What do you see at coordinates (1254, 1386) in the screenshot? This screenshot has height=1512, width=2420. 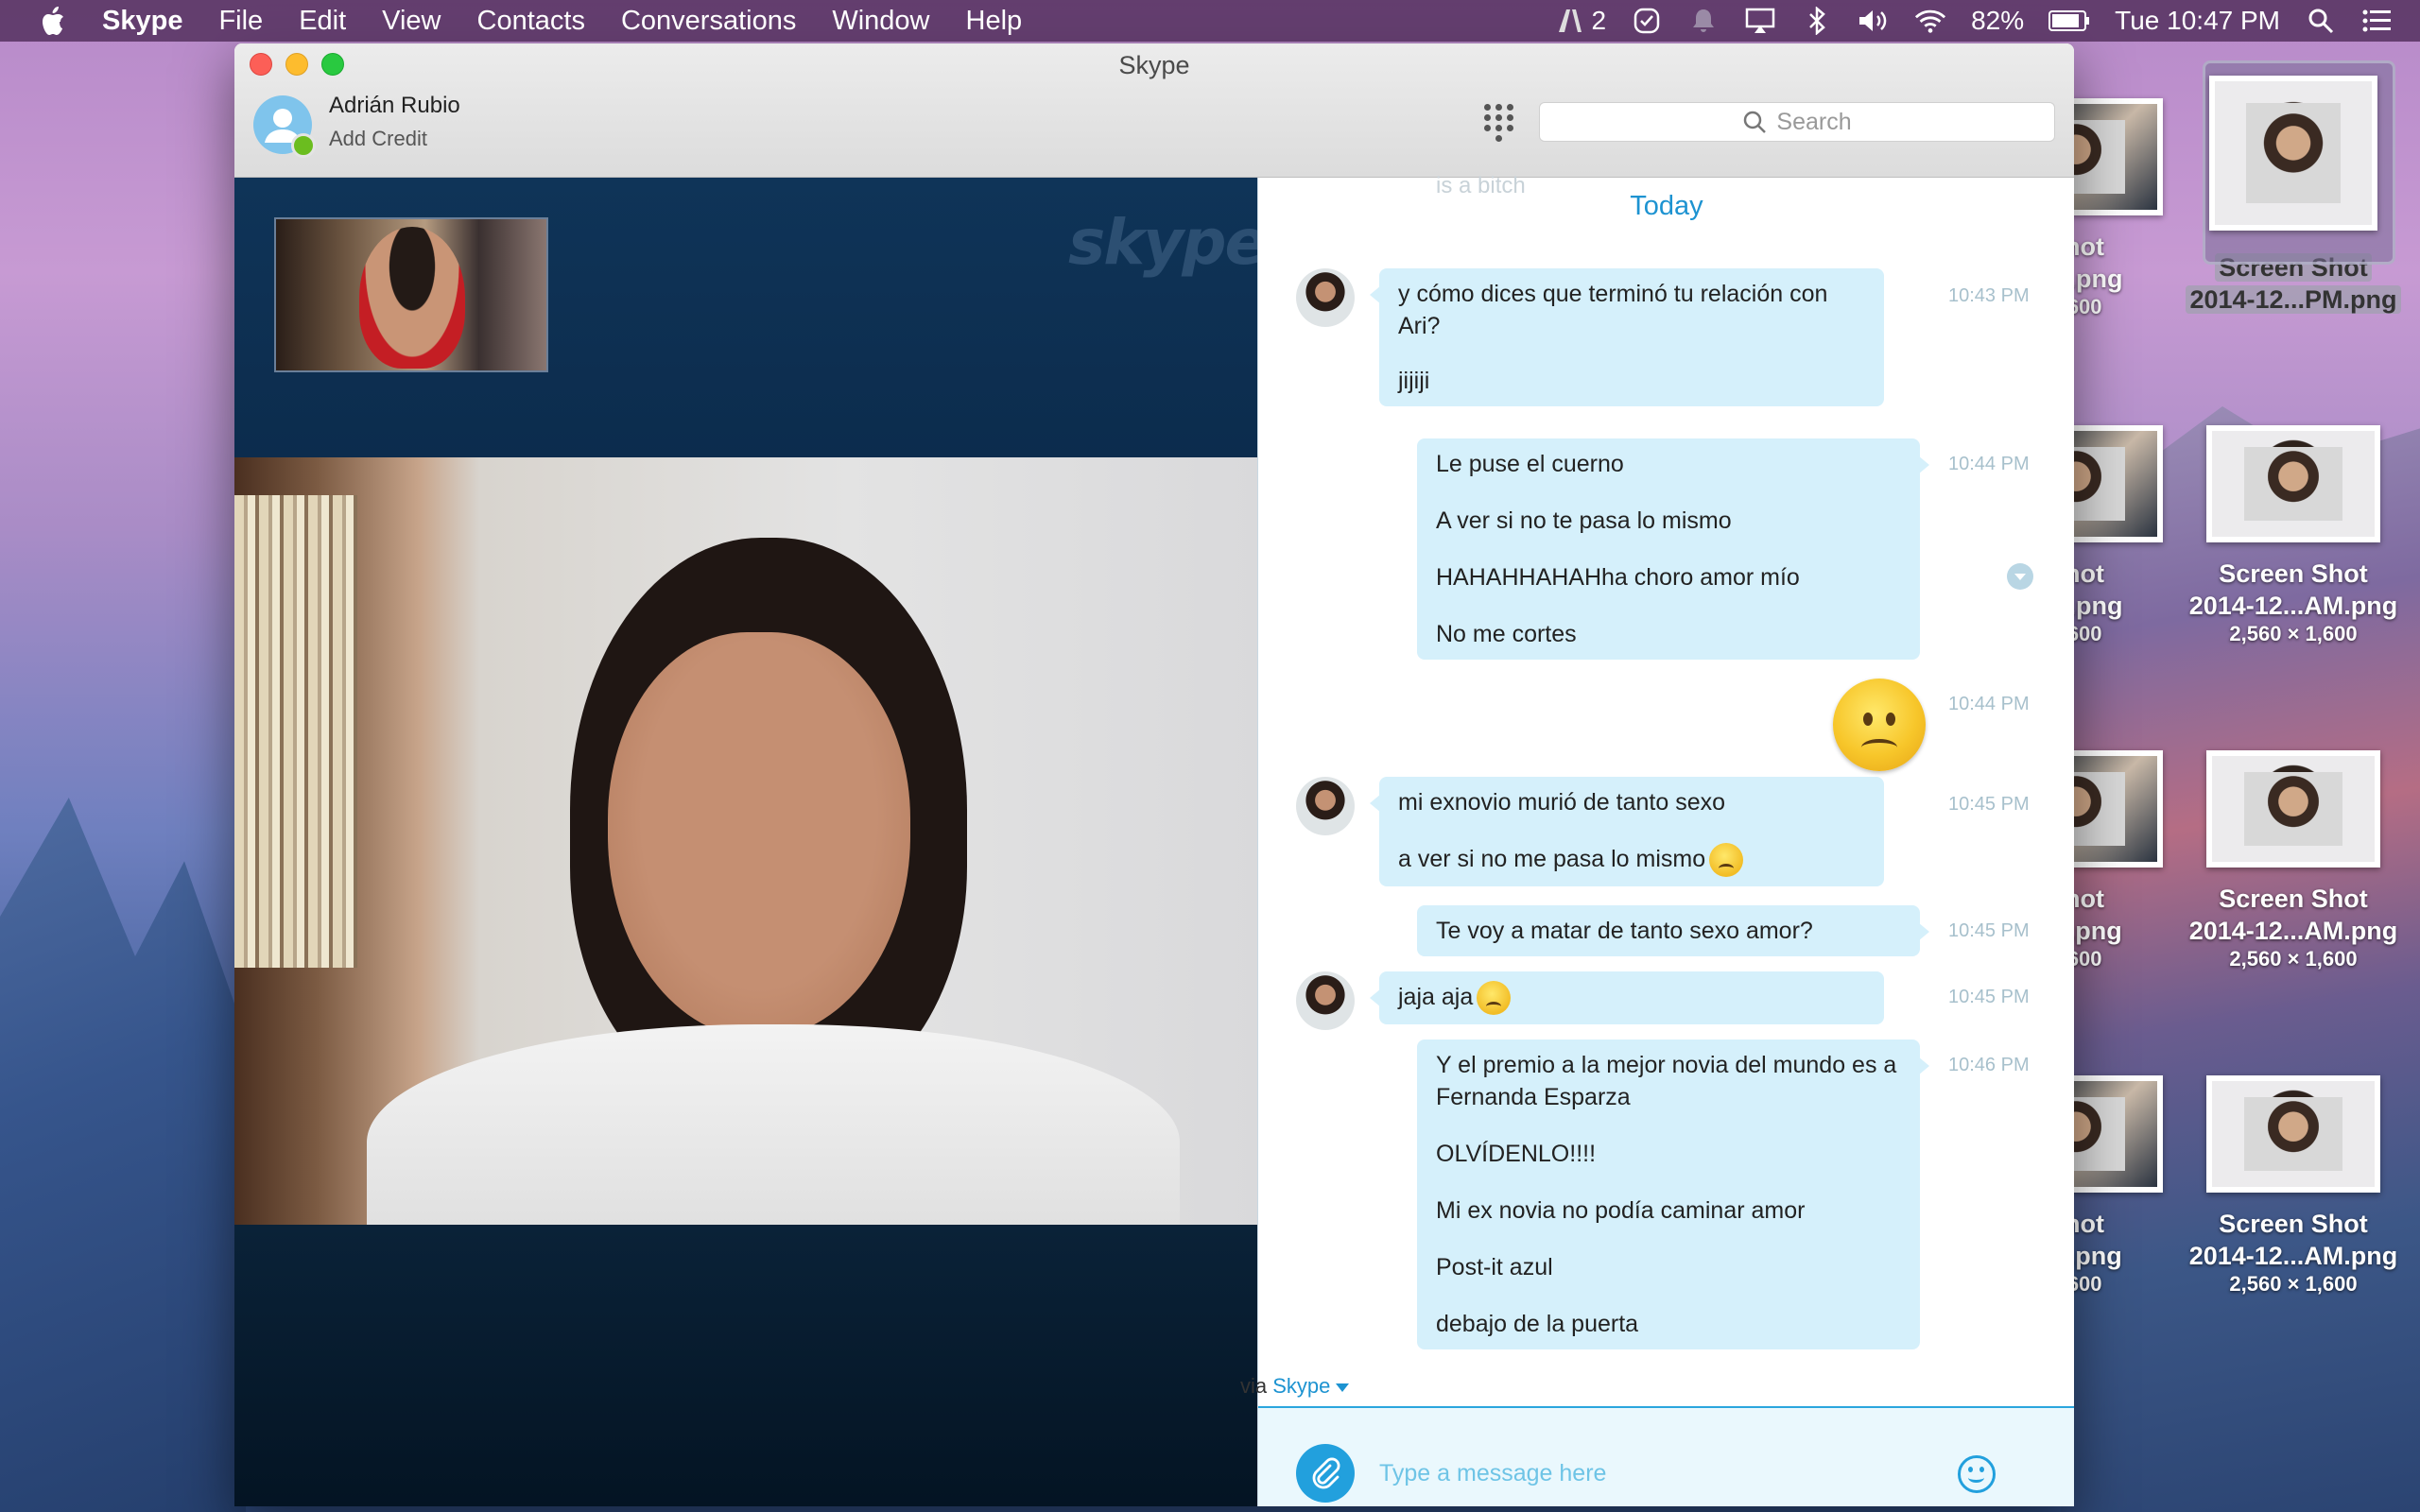 I see `via-text: via` at bounding box center [1254, 1386].